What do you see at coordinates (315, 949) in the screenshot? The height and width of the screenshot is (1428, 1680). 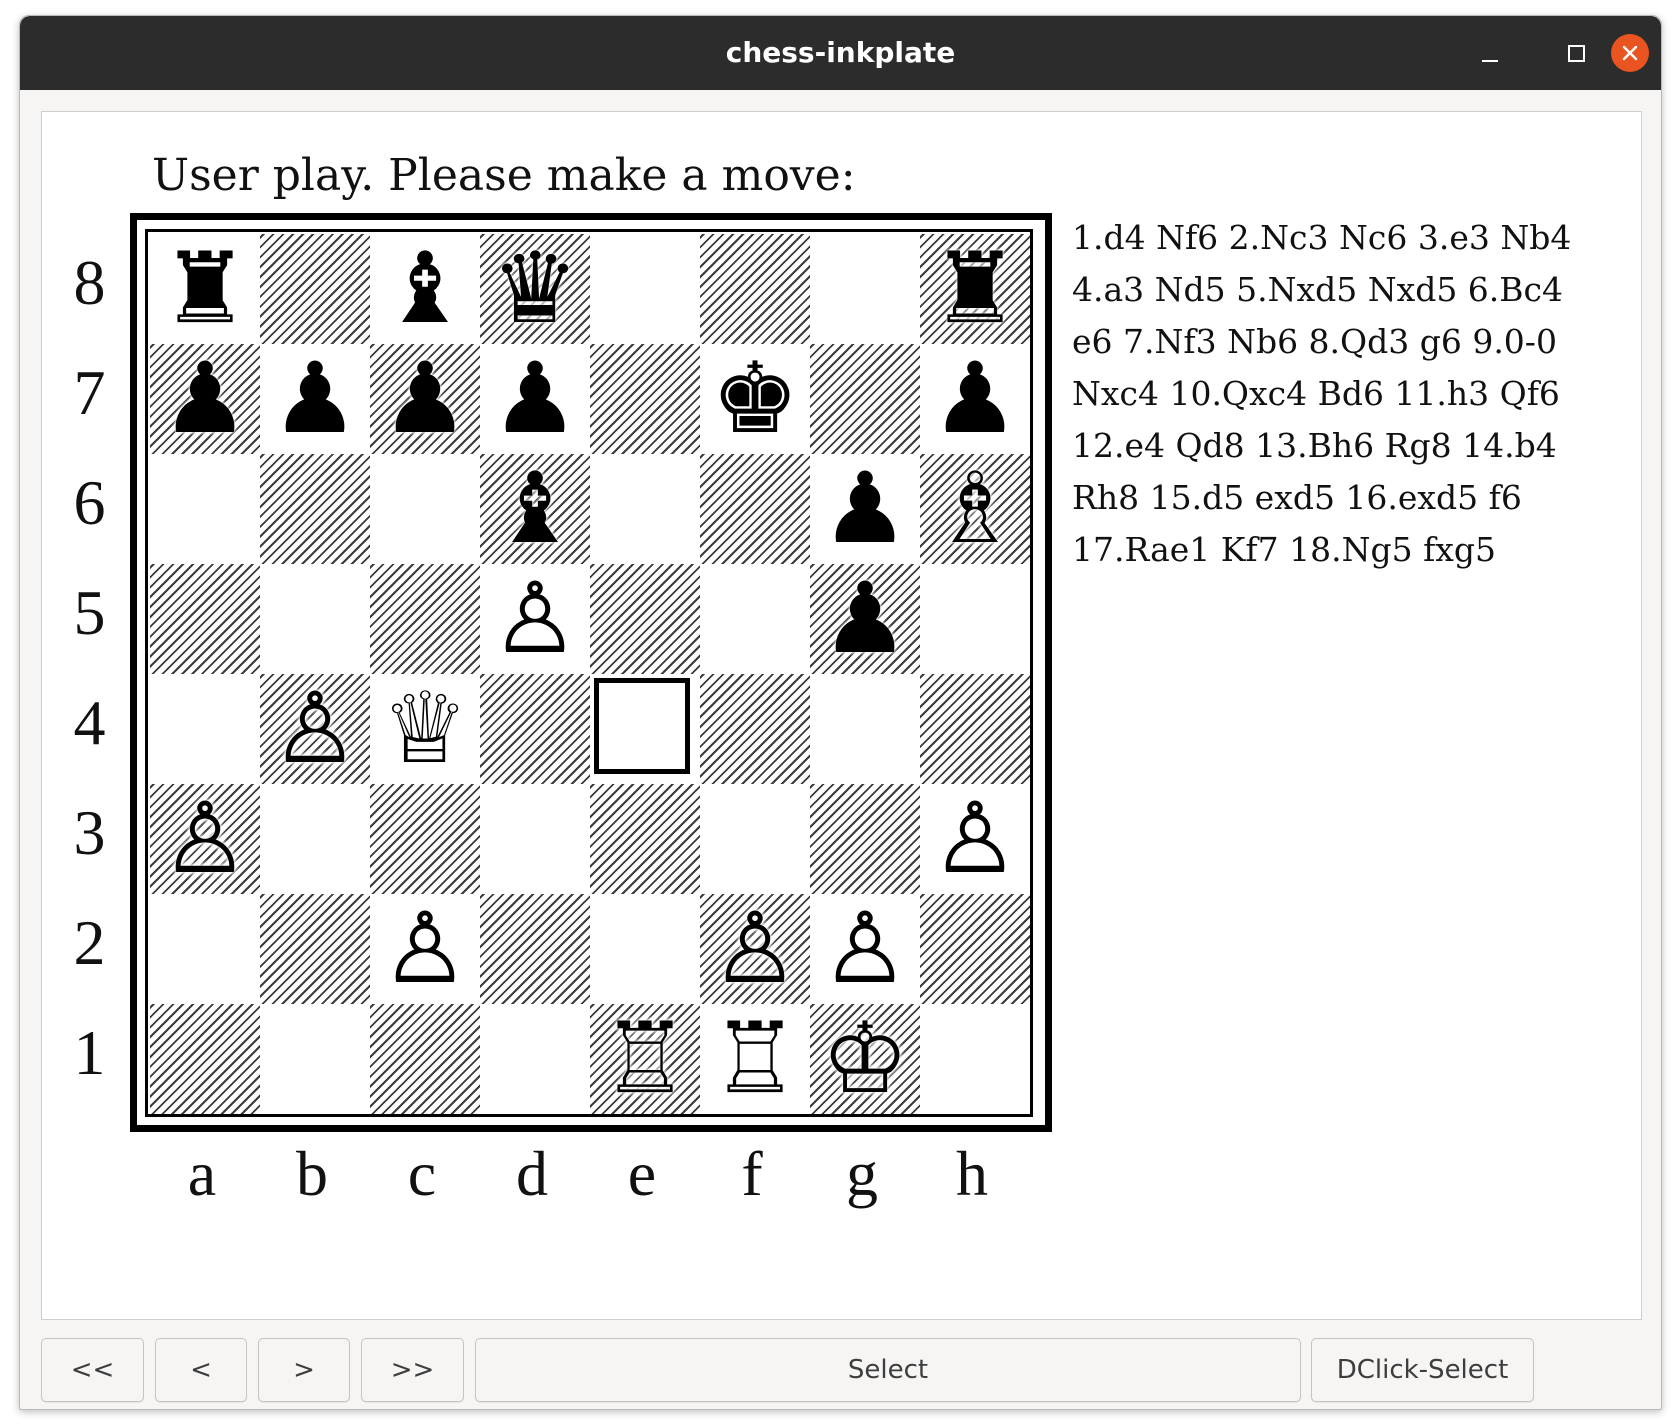 I see `square-b2` at bounding box center [315, 949].